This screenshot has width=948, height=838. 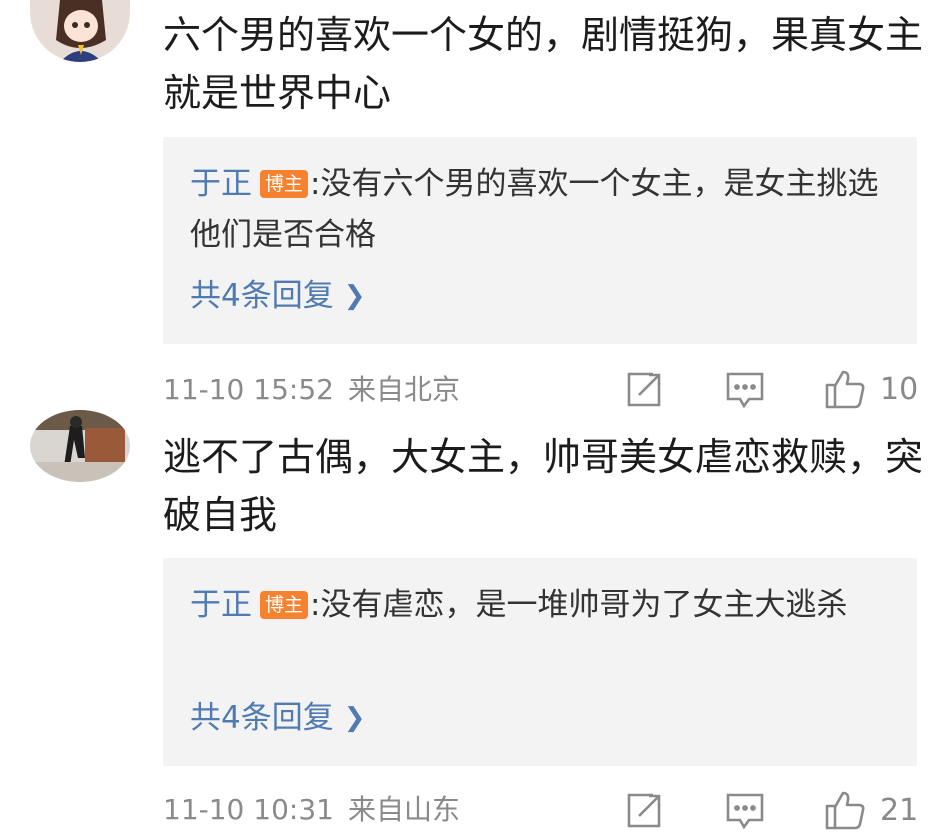 I want to click on comment-text: 逃不了古偶，大女主，帅哥美女虐恋救赎，突破自我, so click(x=543, y=486).